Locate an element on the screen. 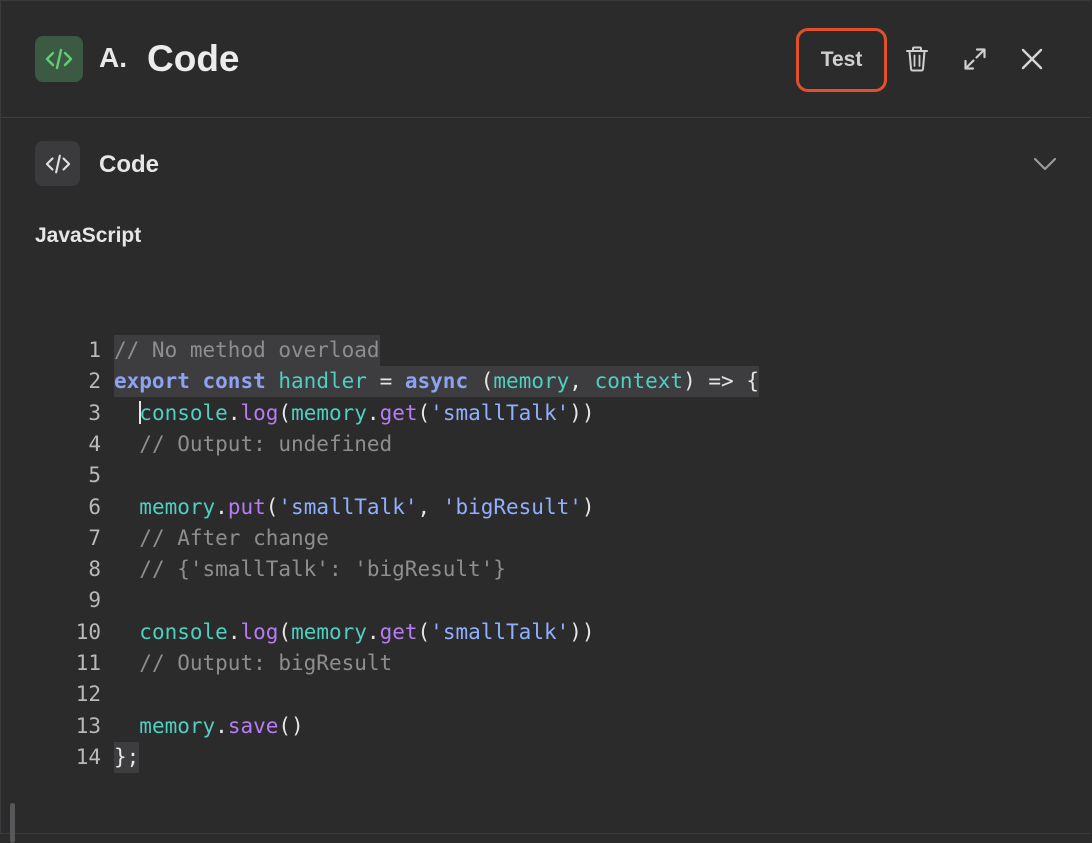 This screenshot has width=1092, height=843. line-number: 3 is located at coordinates (94, 413).